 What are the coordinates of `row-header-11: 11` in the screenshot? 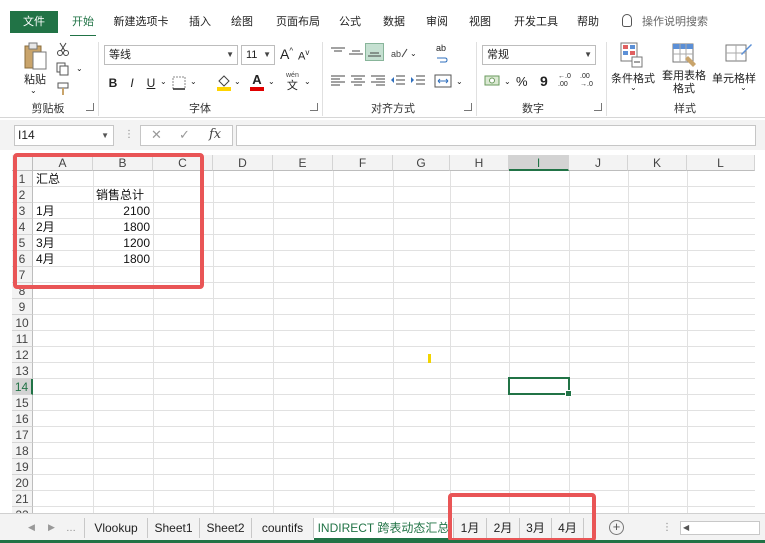 It's located at (22, 339).